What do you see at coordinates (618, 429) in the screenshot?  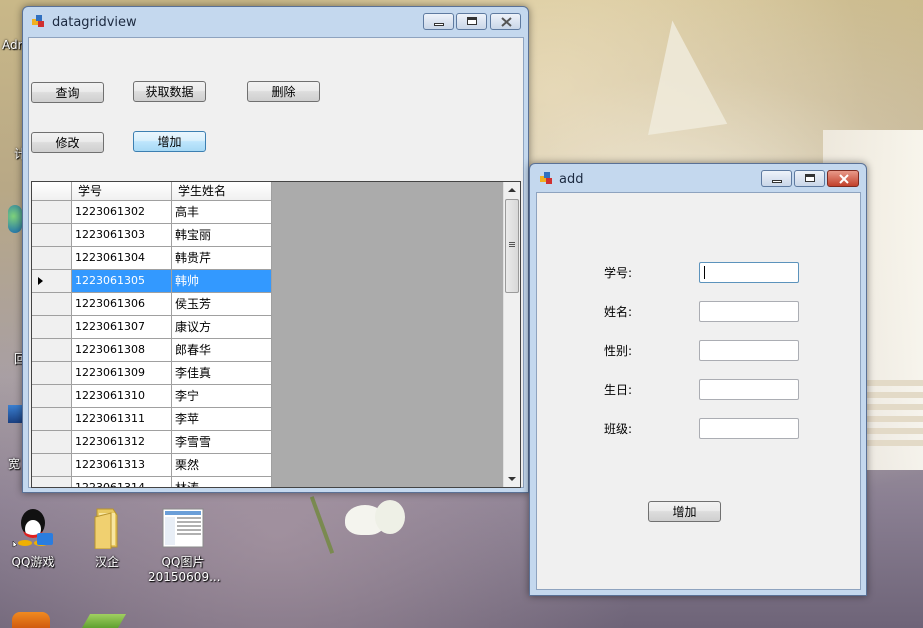 I see `class-label: 班级:` at bounding box center [618, 429].